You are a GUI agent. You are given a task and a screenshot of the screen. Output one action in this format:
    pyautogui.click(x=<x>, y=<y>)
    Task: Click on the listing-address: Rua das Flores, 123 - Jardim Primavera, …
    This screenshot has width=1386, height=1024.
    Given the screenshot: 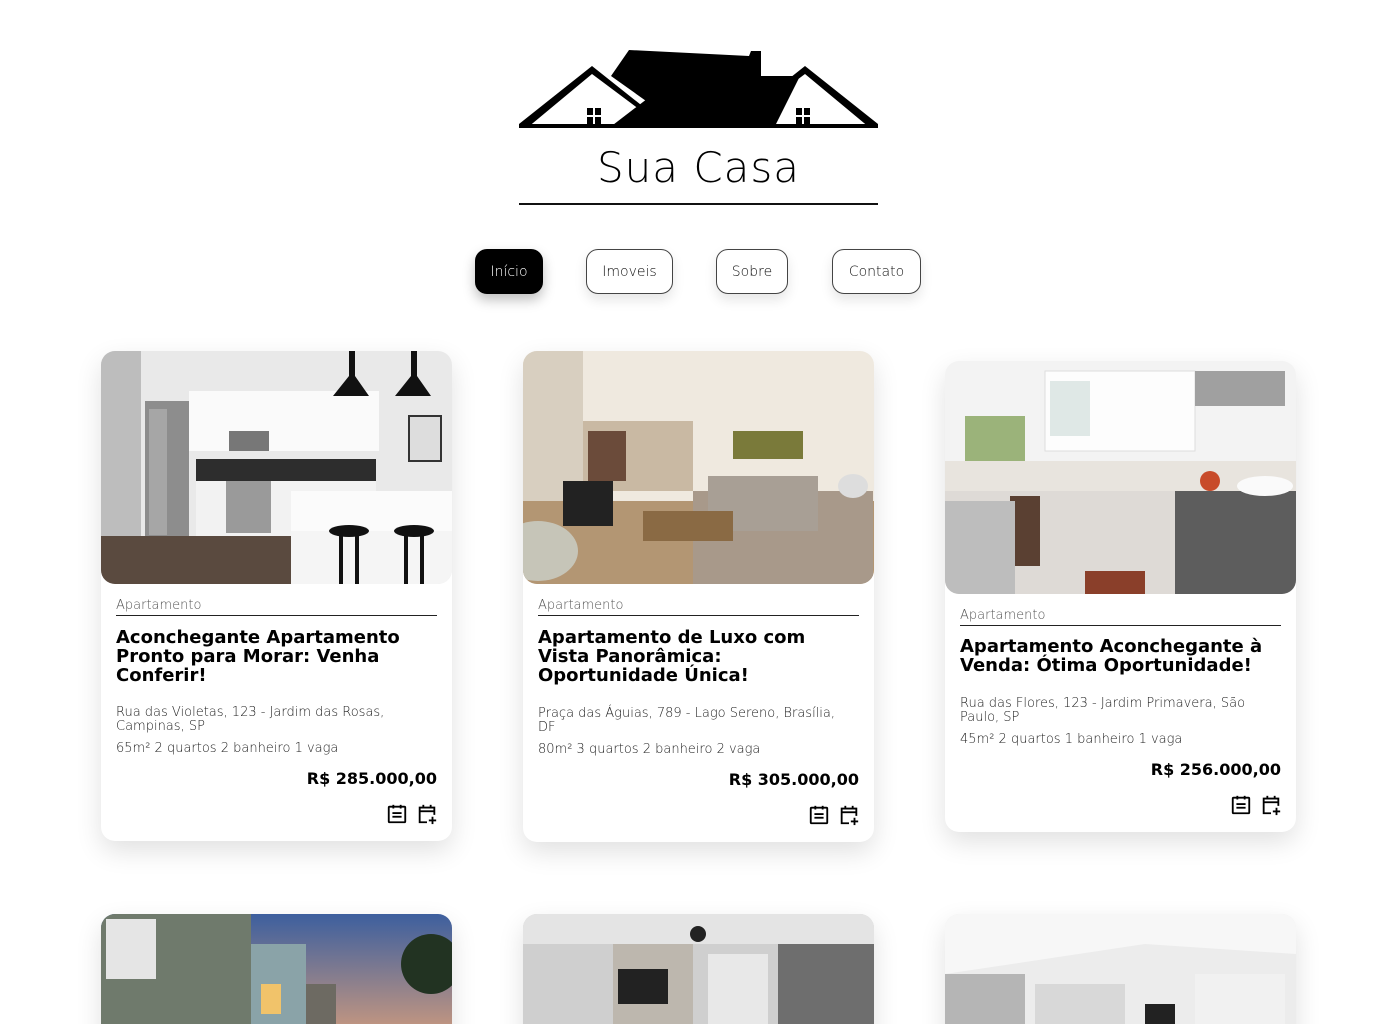 What is the action you would take?
    pyautogui.click(x=1103, y=710)
    